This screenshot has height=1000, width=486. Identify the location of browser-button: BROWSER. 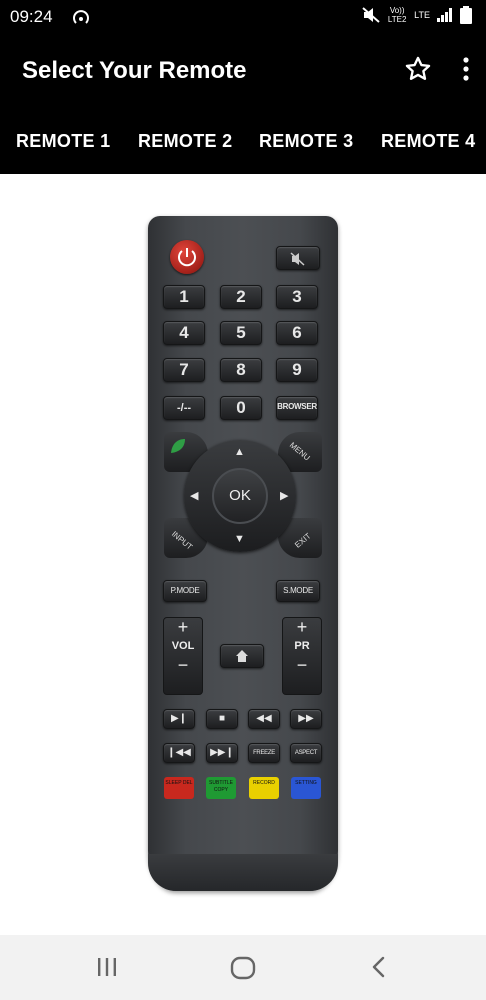
(297, 408).